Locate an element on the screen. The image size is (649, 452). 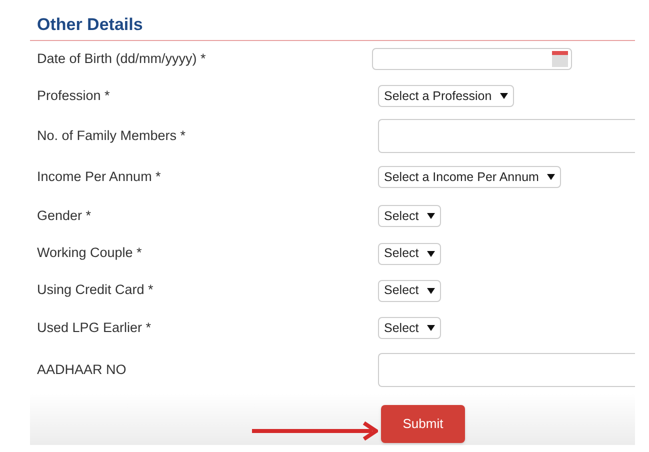
select-dropdown: Select a Profession is located at coordinates (446, 96).